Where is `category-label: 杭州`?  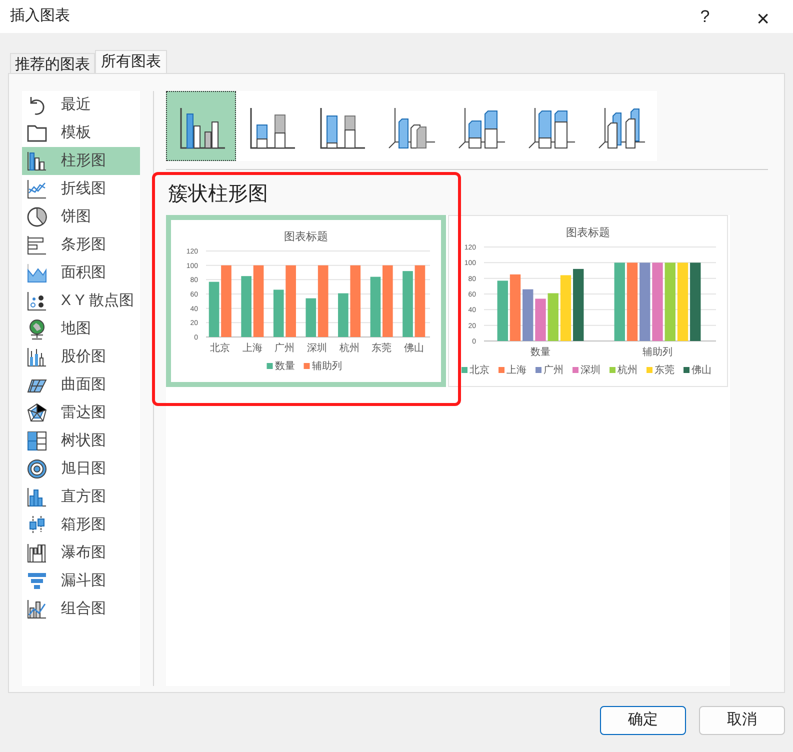
category-label: 杭州 is located at coordinates (349, 348).